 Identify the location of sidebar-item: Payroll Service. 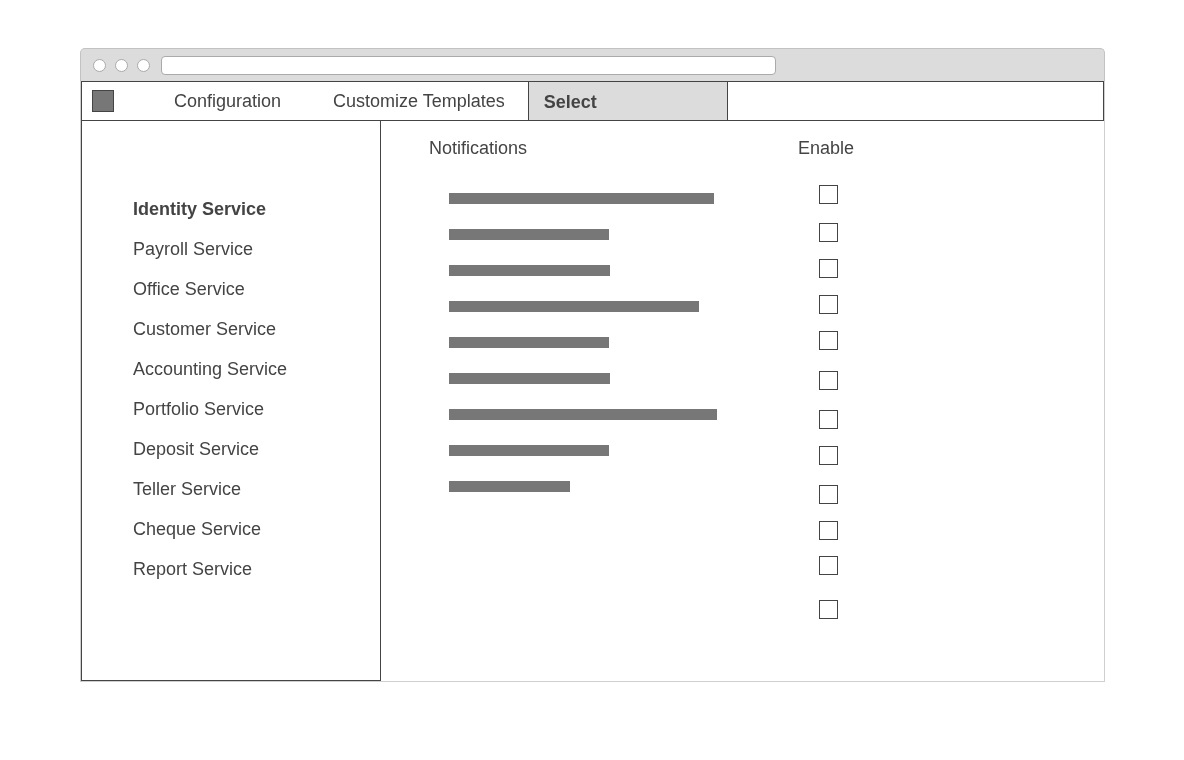
(193, 249).